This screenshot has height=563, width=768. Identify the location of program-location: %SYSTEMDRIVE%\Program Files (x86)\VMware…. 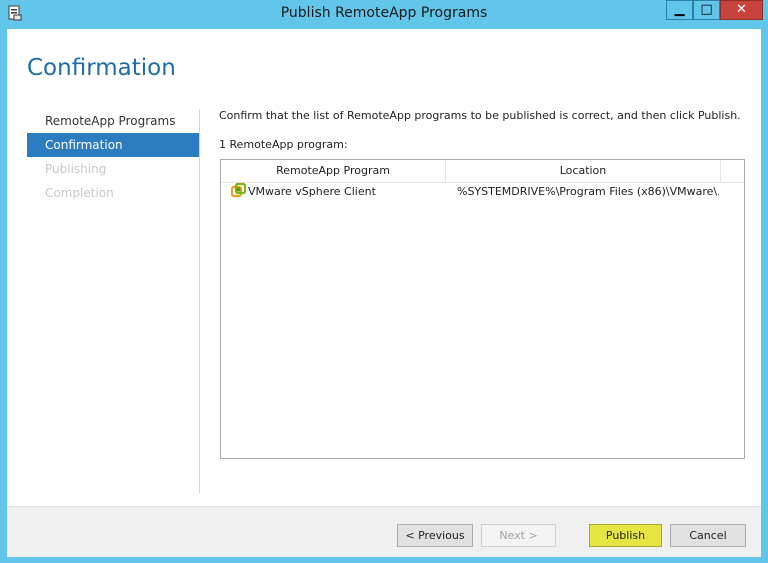
(588, 191).